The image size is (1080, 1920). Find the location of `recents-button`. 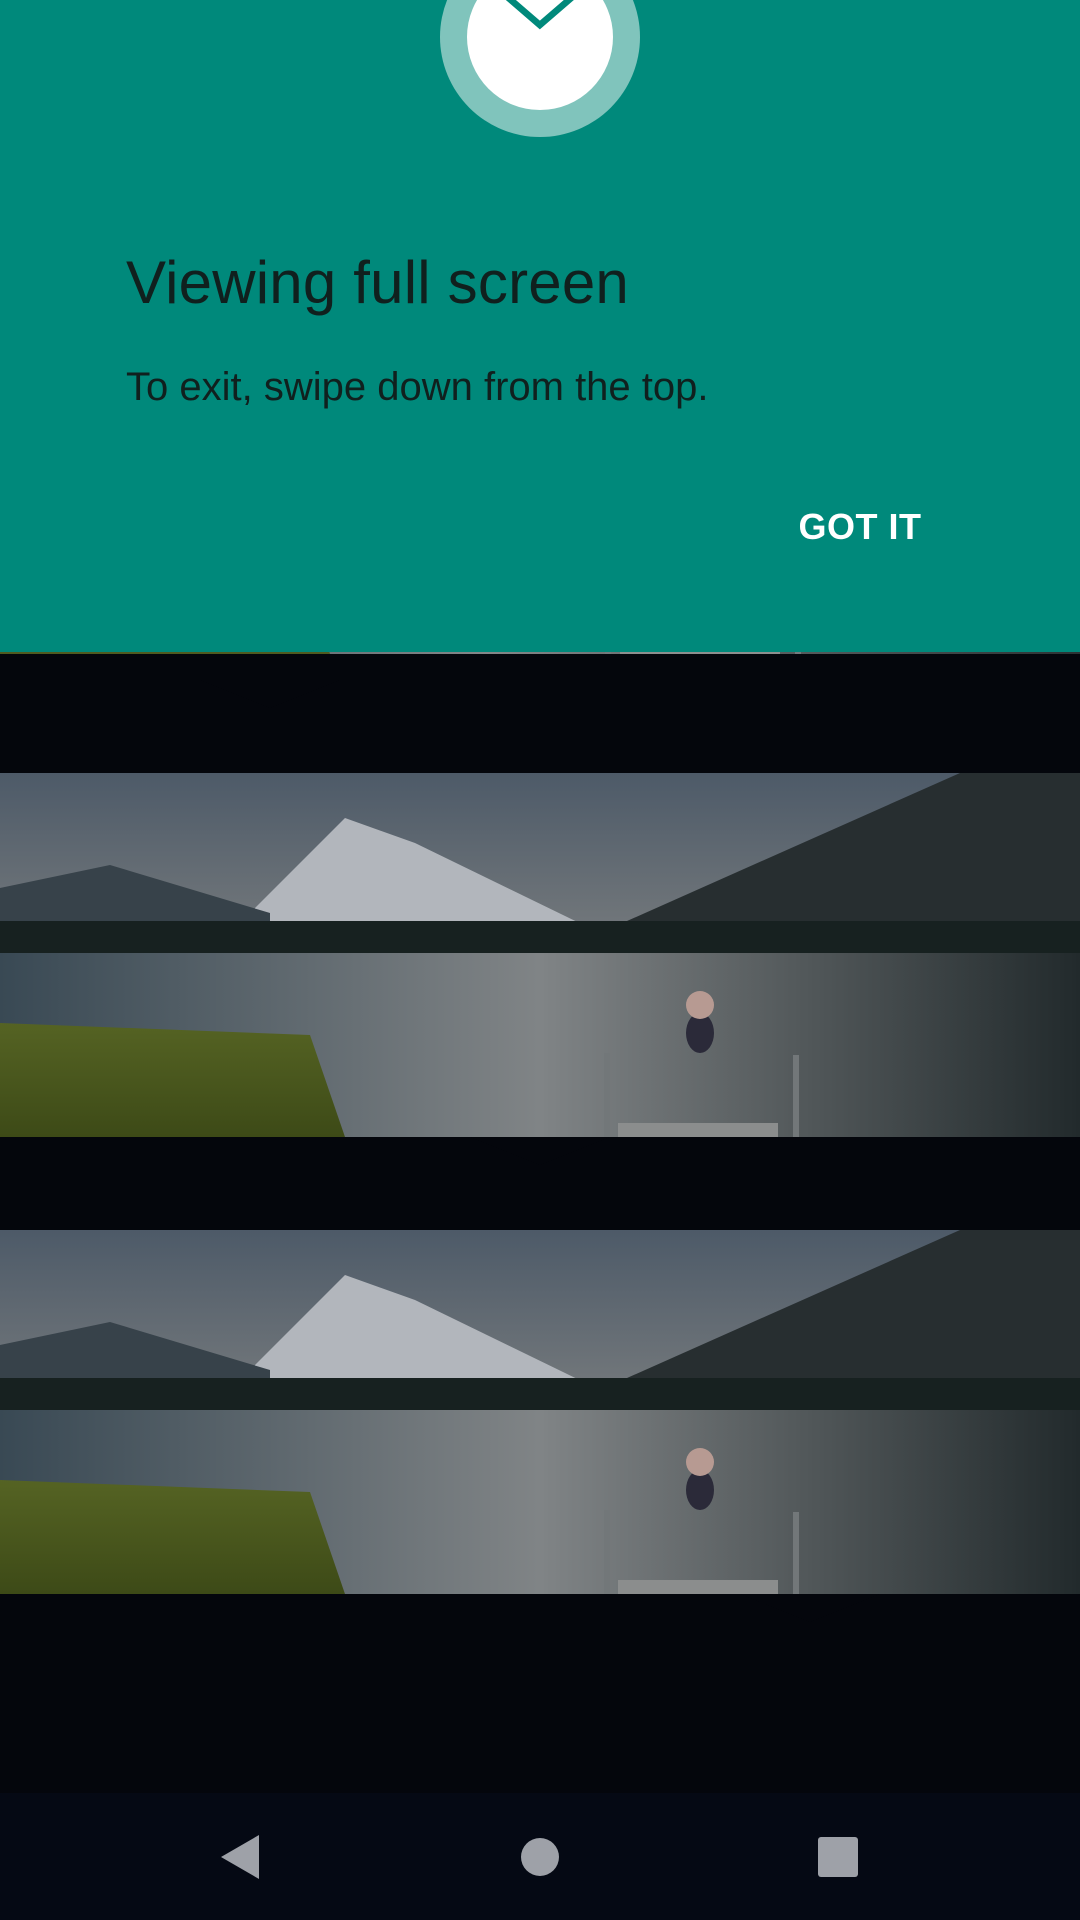

recents-button is located at coordinates (838, 1856).